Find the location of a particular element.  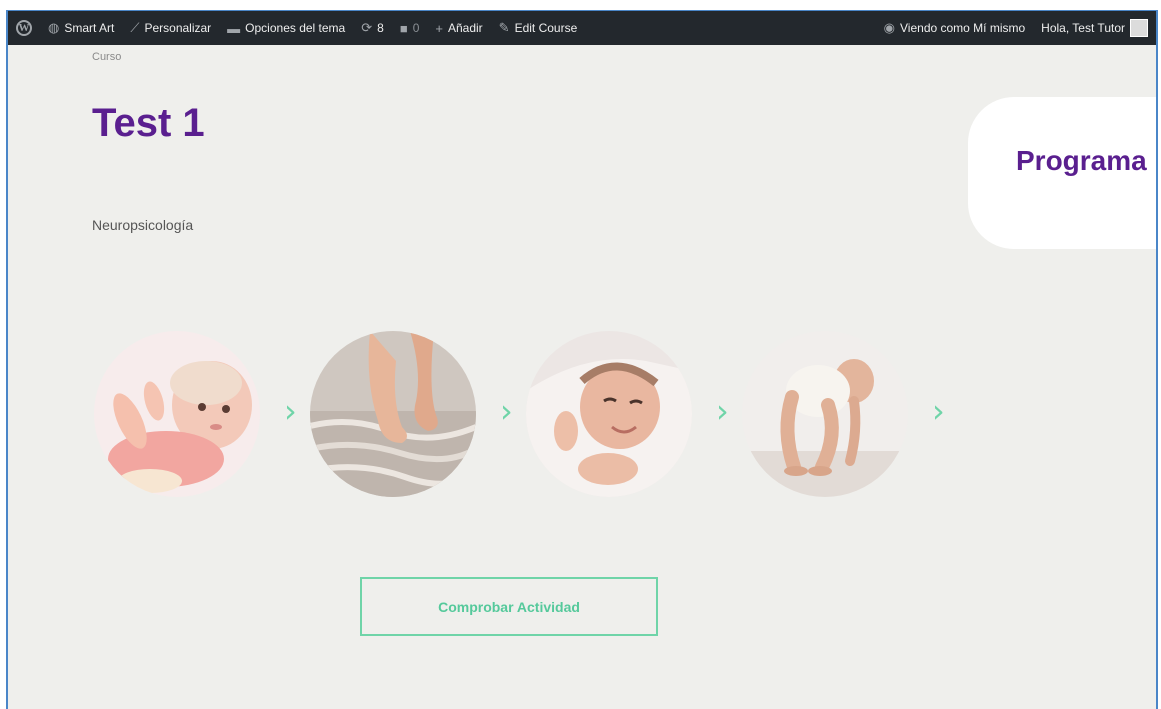

plus-icon: + is located at coordinates (439, 28).